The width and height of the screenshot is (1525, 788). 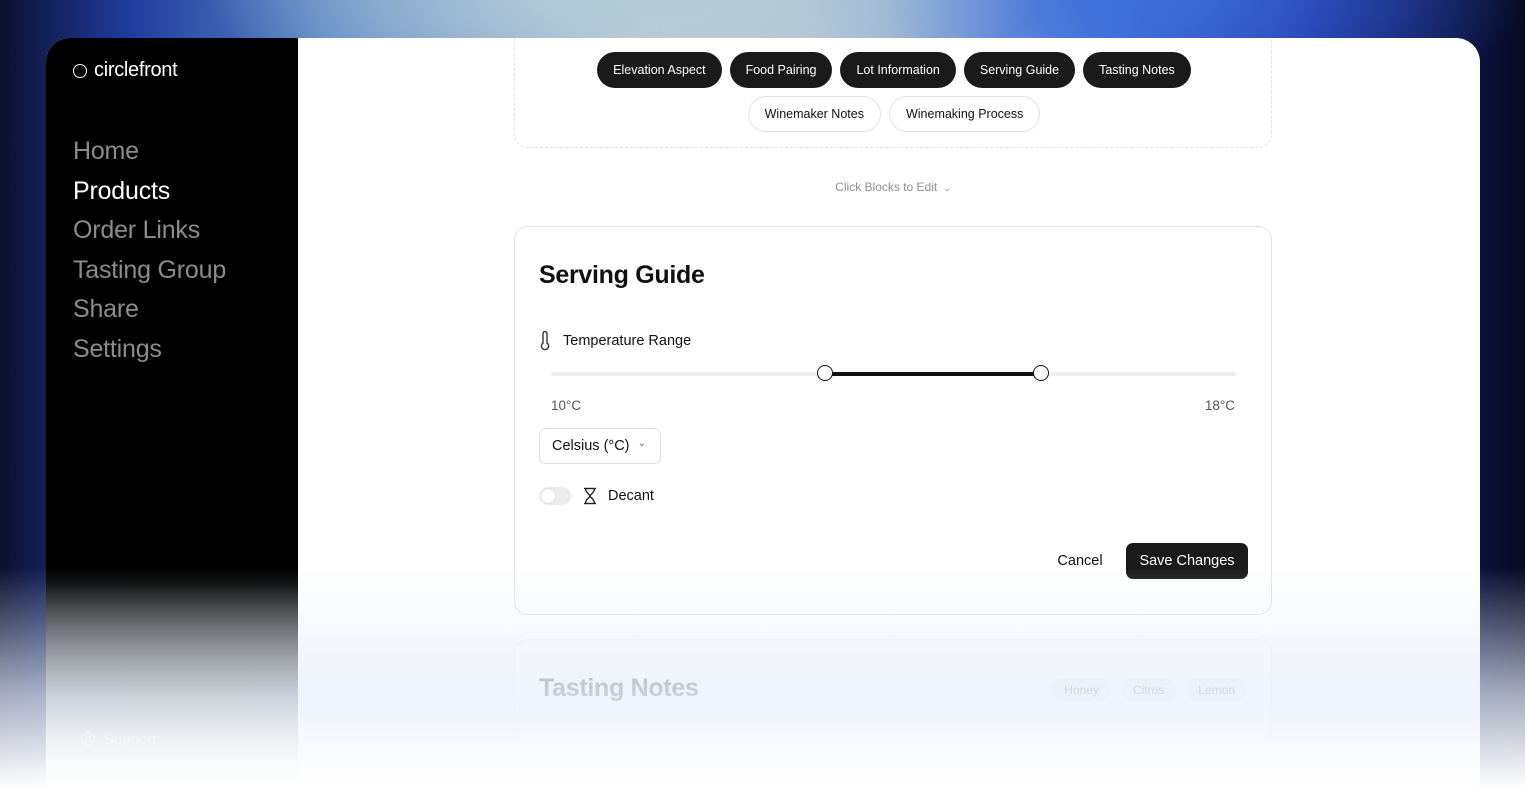 I want to click on serving-guide-title: Serving Guide, so click(x=622, y=275).